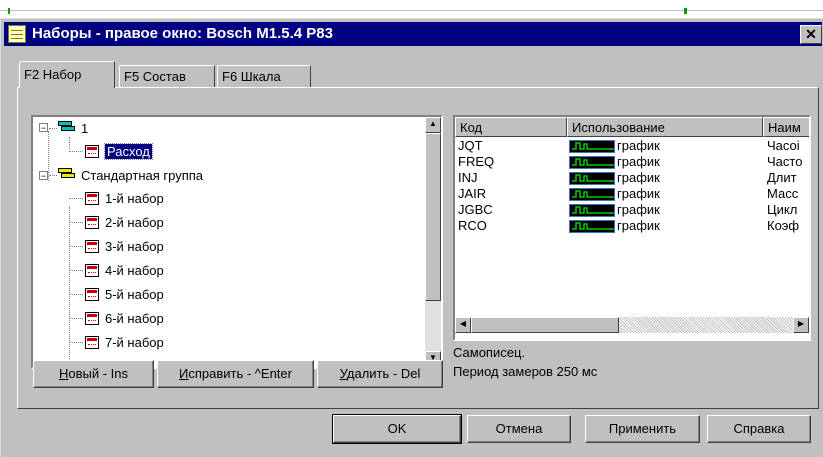 Image resolution: width=823 pixels, height=457 pixels. What do you see at coordinates (251, 76) in the screenshot?
I see `tab-label: F6 Шкала` at bounding box center [251, 76].